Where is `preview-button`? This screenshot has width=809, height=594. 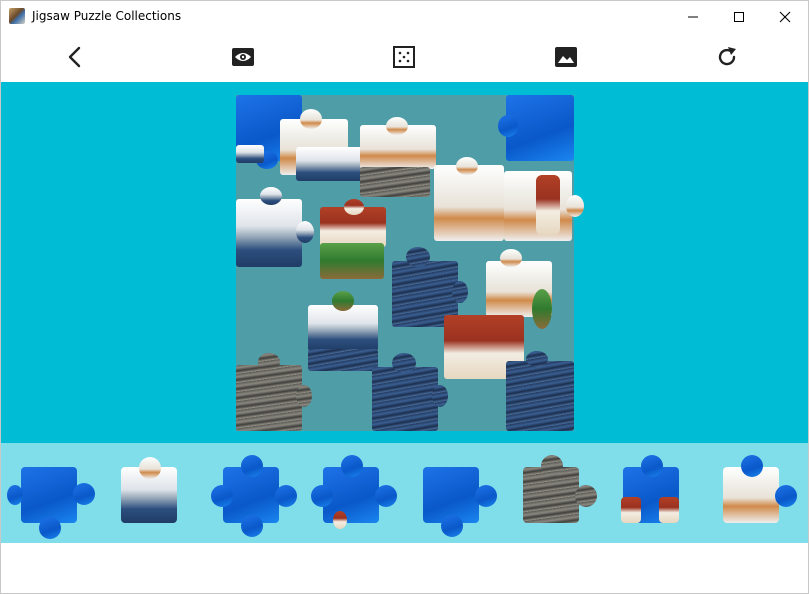 preview-button is located at coordinates (243, 57).